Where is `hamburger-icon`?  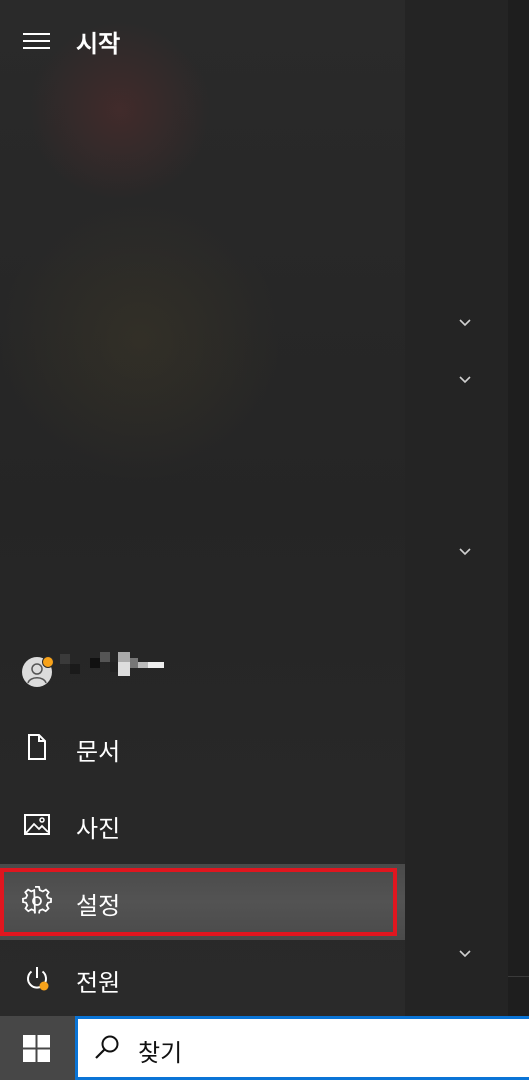
hamburger-icon is located at coordinates (36, 41).